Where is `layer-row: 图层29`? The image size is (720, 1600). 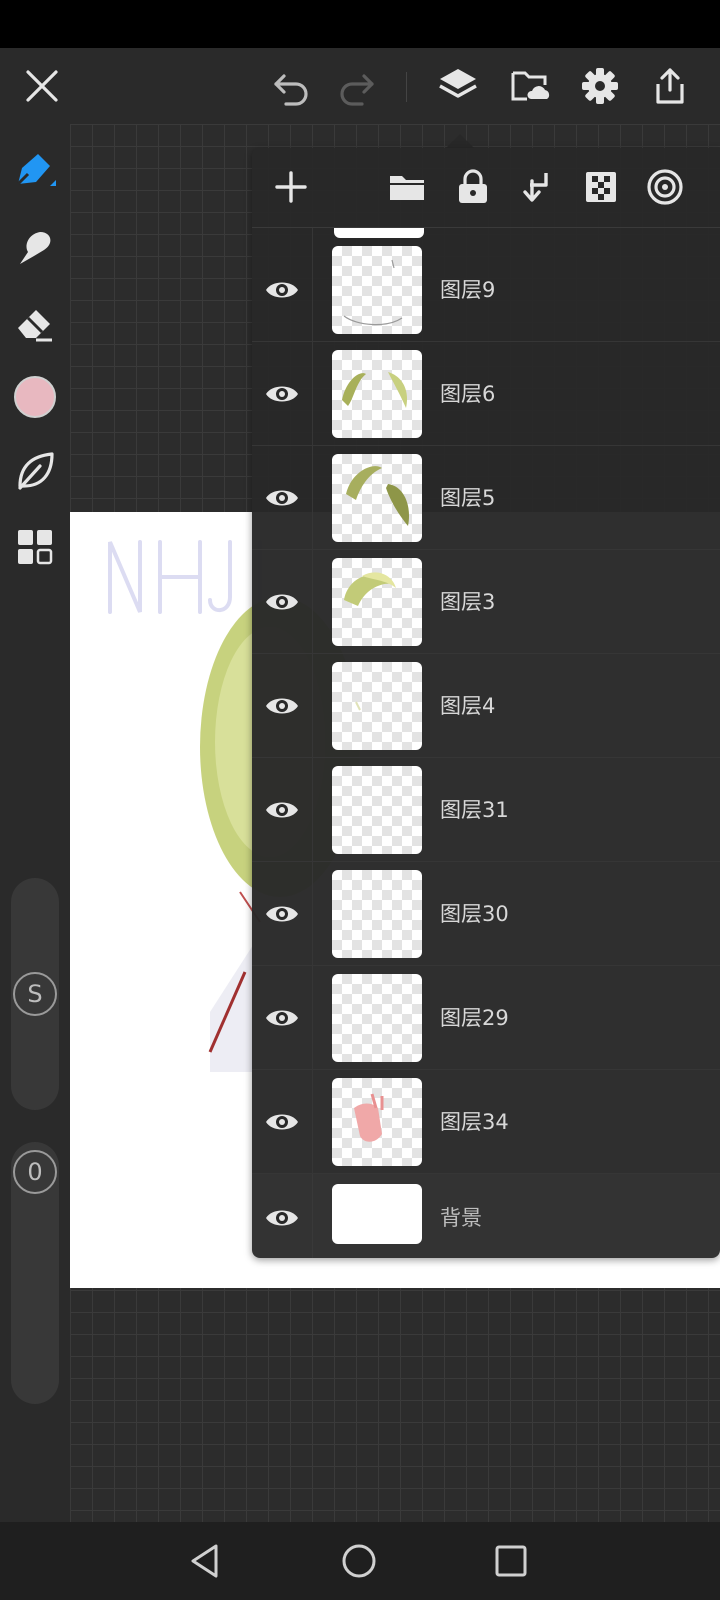
layer-row: 图层29 is located at coordinates (486, 1018).